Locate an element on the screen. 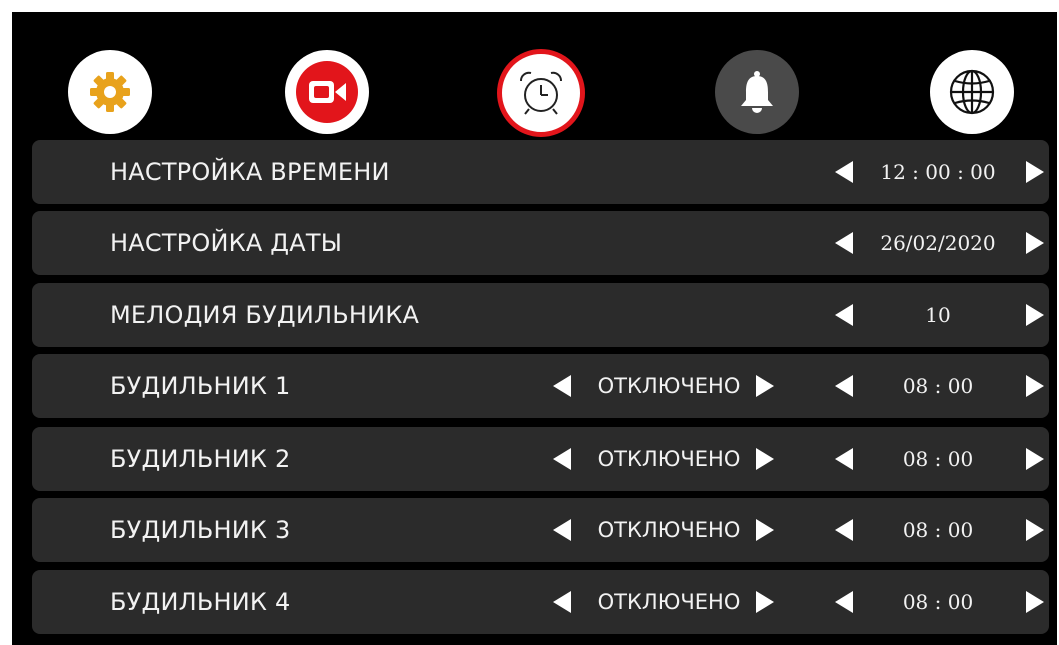 Image resolution: width=1059 pixels, height=645 pixels. alarm-label: БУДИЛЬНИК 3 is located at coordinates (200, 530).